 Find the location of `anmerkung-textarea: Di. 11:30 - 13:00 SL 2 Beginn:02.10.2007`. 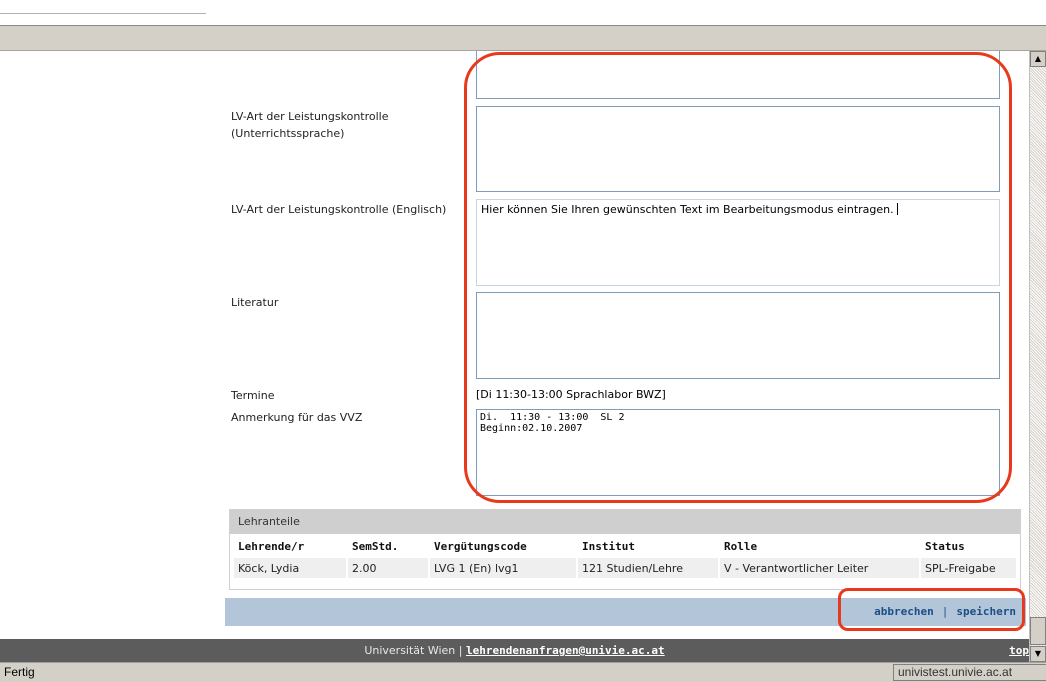

anmerkung-textarea: Di. 11:30 - 13:00 SL 2 Beginn:02.10.2007 is located at coordinates (738, 452).